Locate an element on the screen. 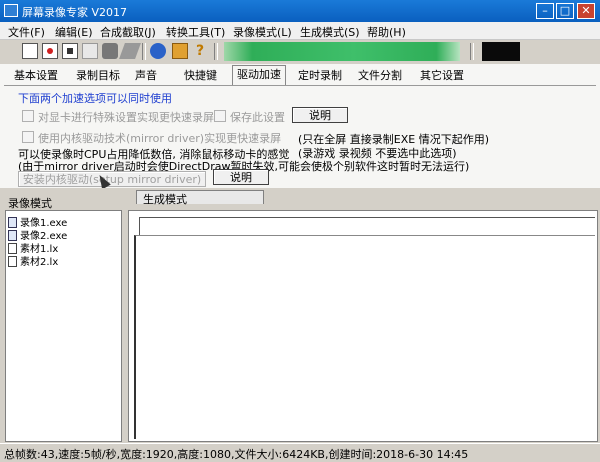  globe-icon is located at coordinates (158, 51).